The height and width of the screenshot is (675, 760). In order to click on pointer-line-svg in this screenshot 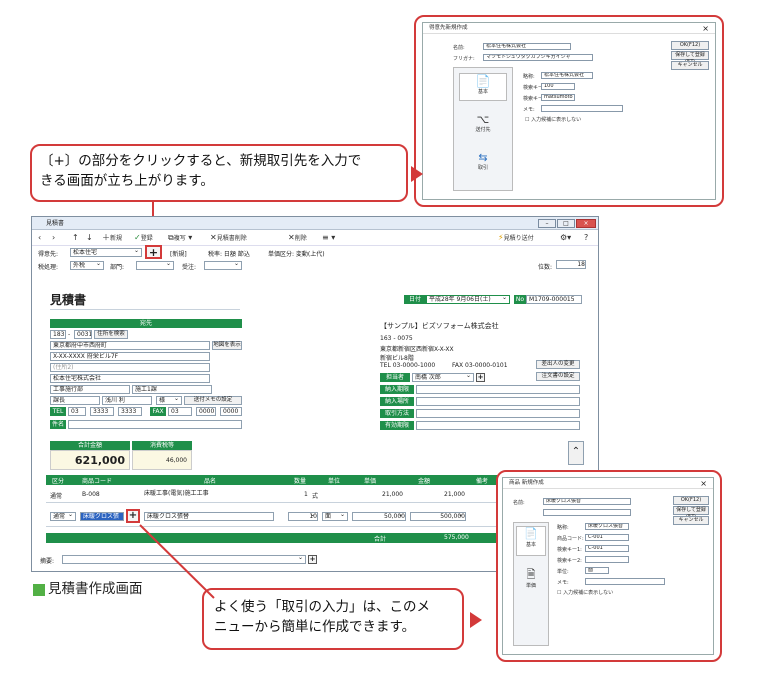, I will do `click(177, 561)`.